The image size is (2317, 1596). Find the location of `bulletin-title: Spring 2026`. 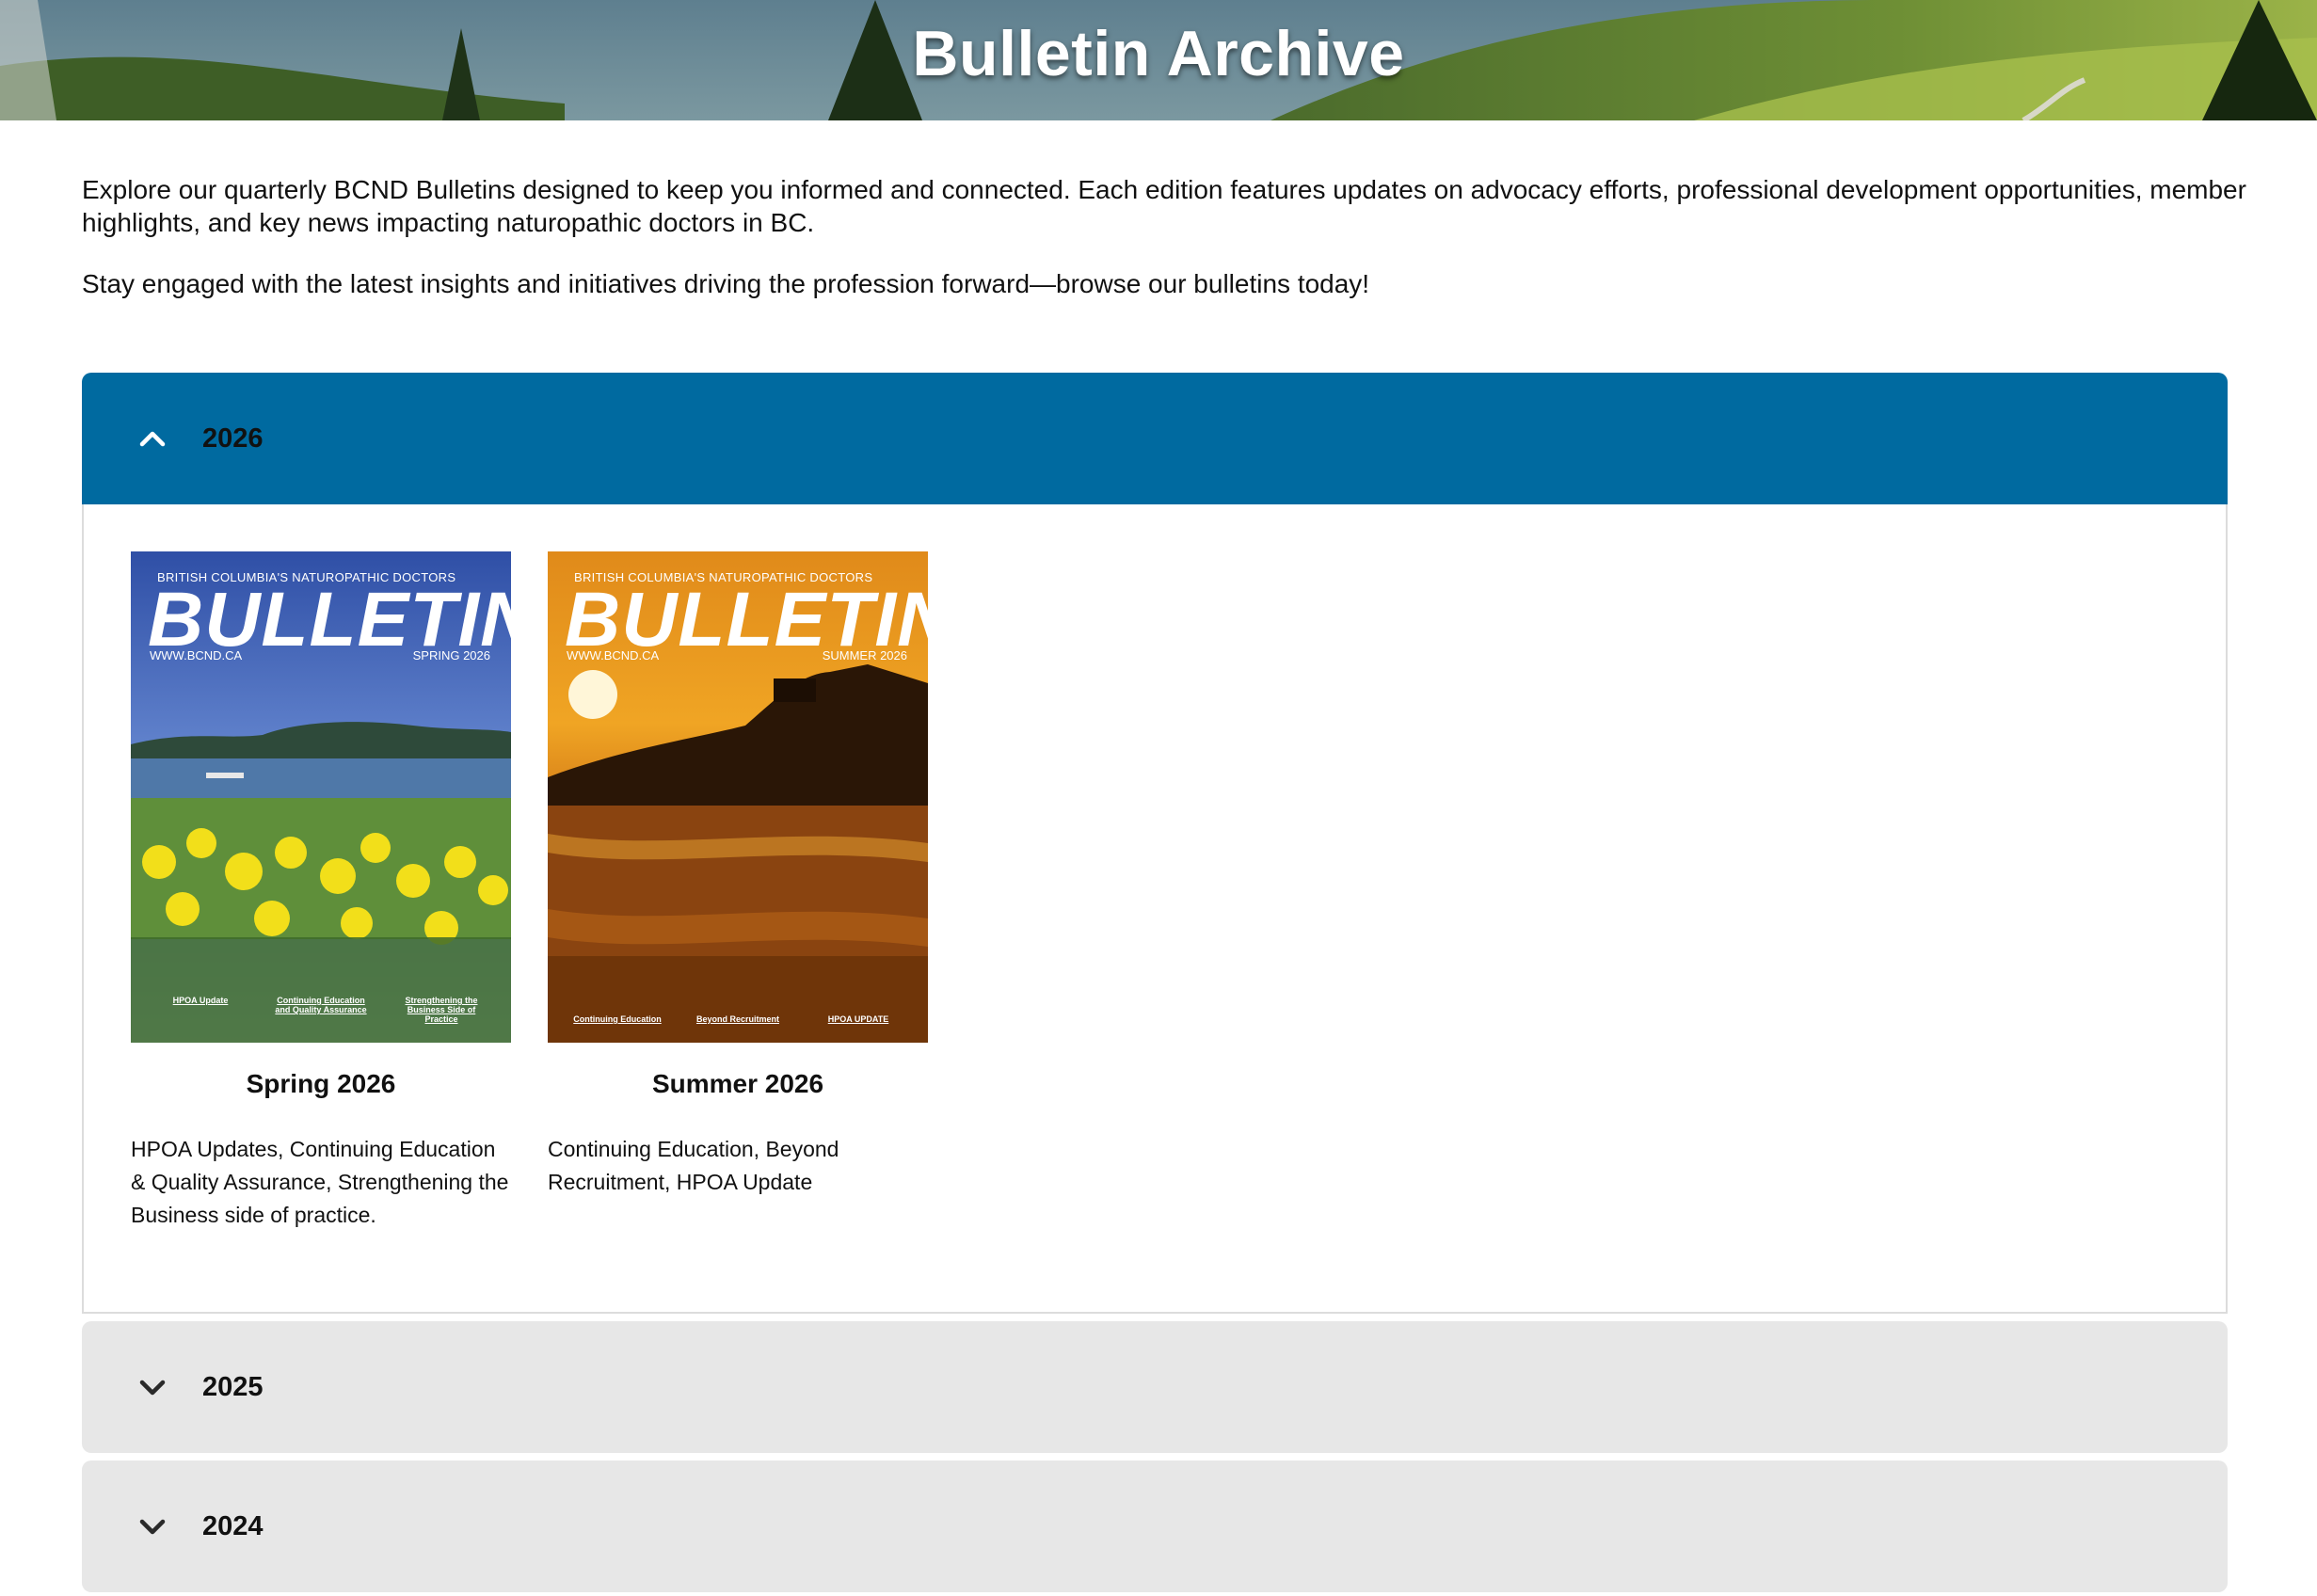

bulletin-title: Spring 2026 is located at coordinates (321, 1084).